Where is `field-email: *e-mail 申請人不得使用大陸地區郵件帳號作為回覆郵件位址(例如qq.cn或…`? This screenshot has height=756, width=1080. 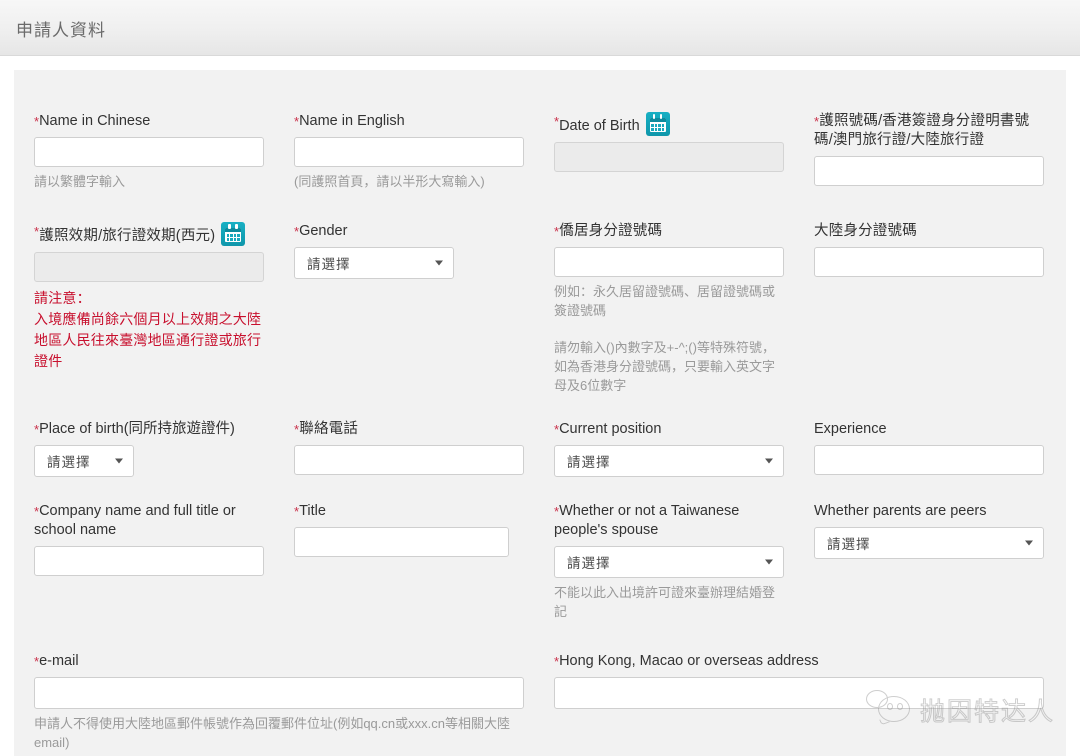 field-email: *e-mail 申請人不得使用大陸地區郵件帳號作為回覆郵件位址(例如qq.cn或… is located at coordinates (279, 702).